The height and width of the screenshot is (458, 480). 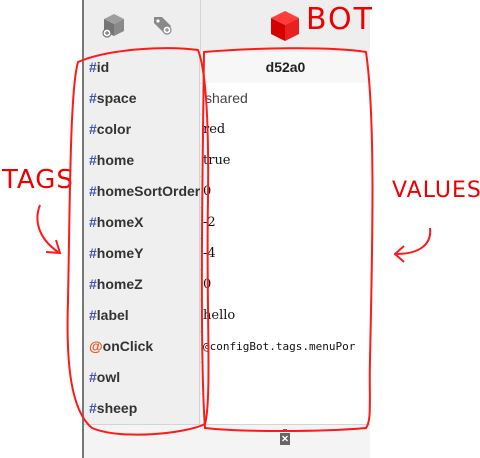 I want to click on tag-value-homeX: -2, so click(x=285, y=222).